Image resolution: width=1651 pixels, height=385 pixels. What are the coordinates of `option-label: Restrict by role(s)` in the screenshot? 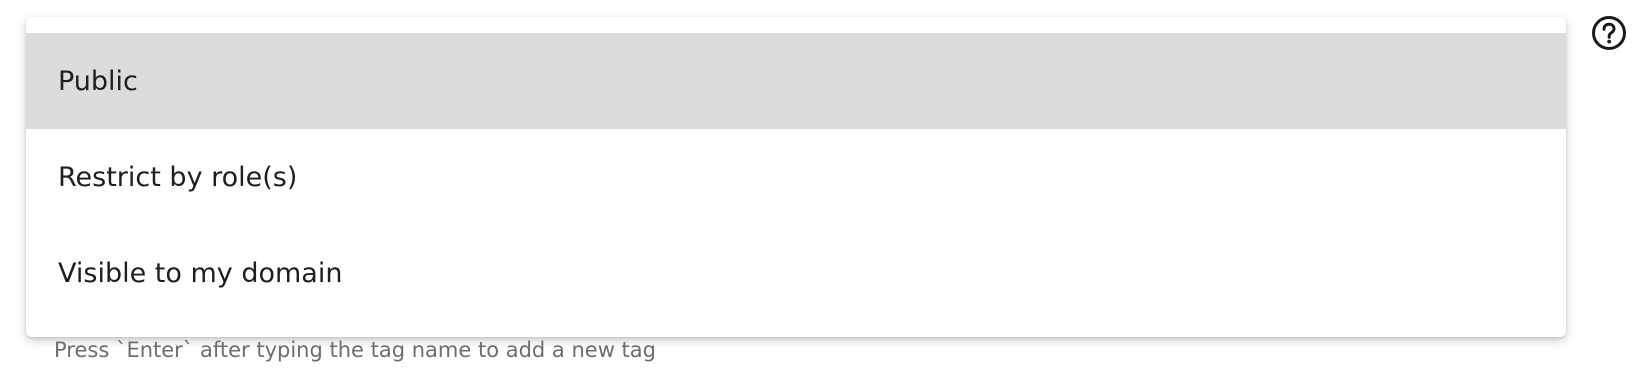 It's located at (178, 177).